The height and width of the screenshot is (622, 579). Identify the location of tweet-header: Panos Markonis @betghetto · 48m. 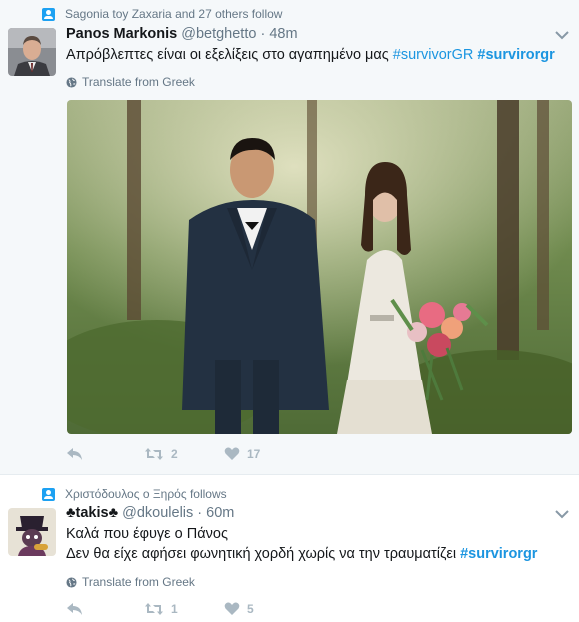
(182, 34).